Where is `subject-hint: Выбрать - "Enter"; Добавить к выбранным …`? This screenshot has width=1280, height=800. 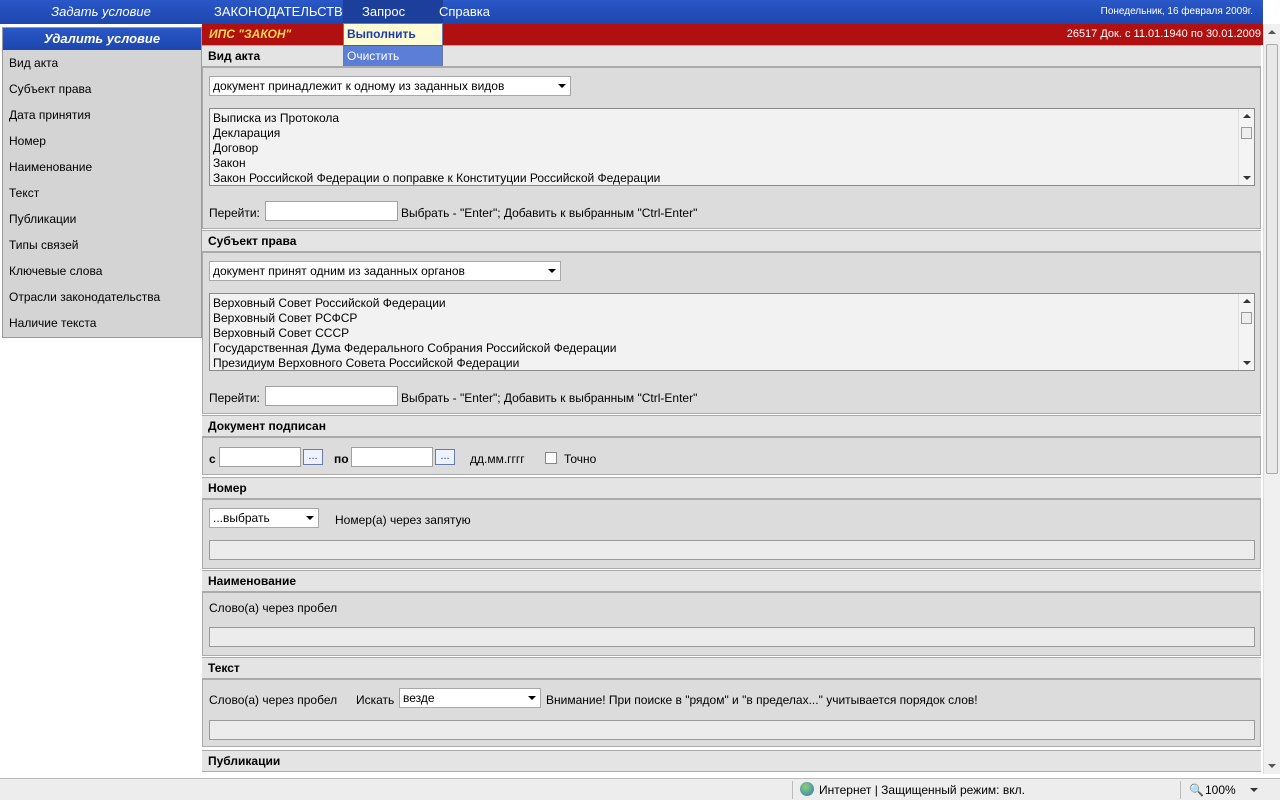 subject-hint: Выбрать - "Enter"; Добавить к выбранным … is located at coordinates (549, 398).